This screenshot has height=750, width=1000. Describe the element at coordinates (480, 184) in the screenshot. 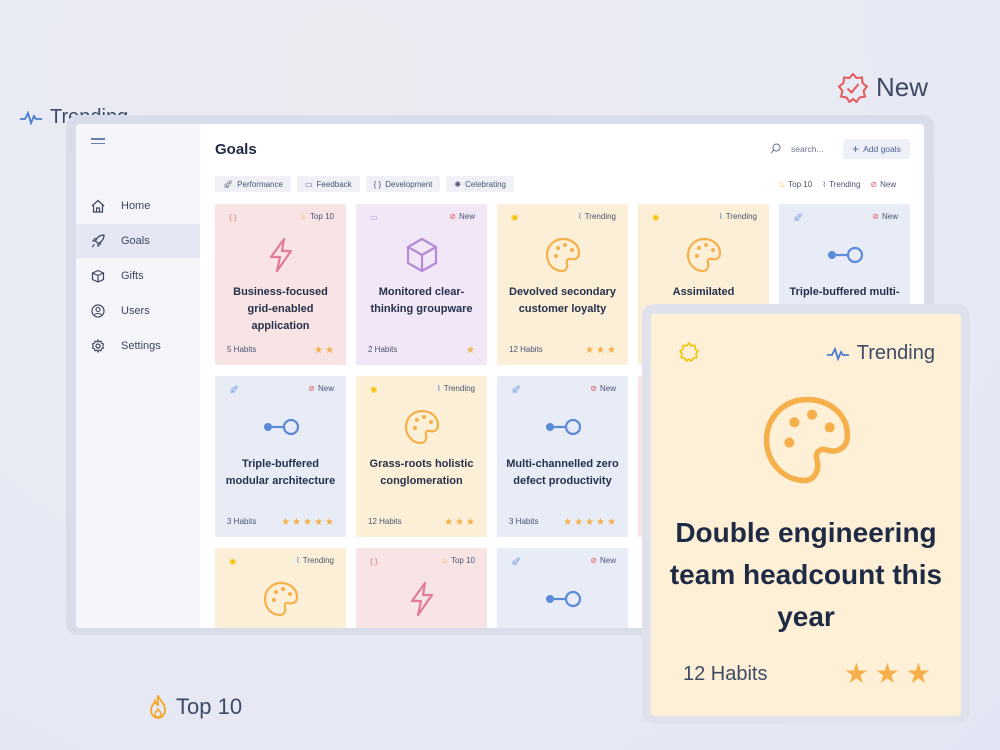

I see `filter-celebrating: ✺ Celebrating` at that location.